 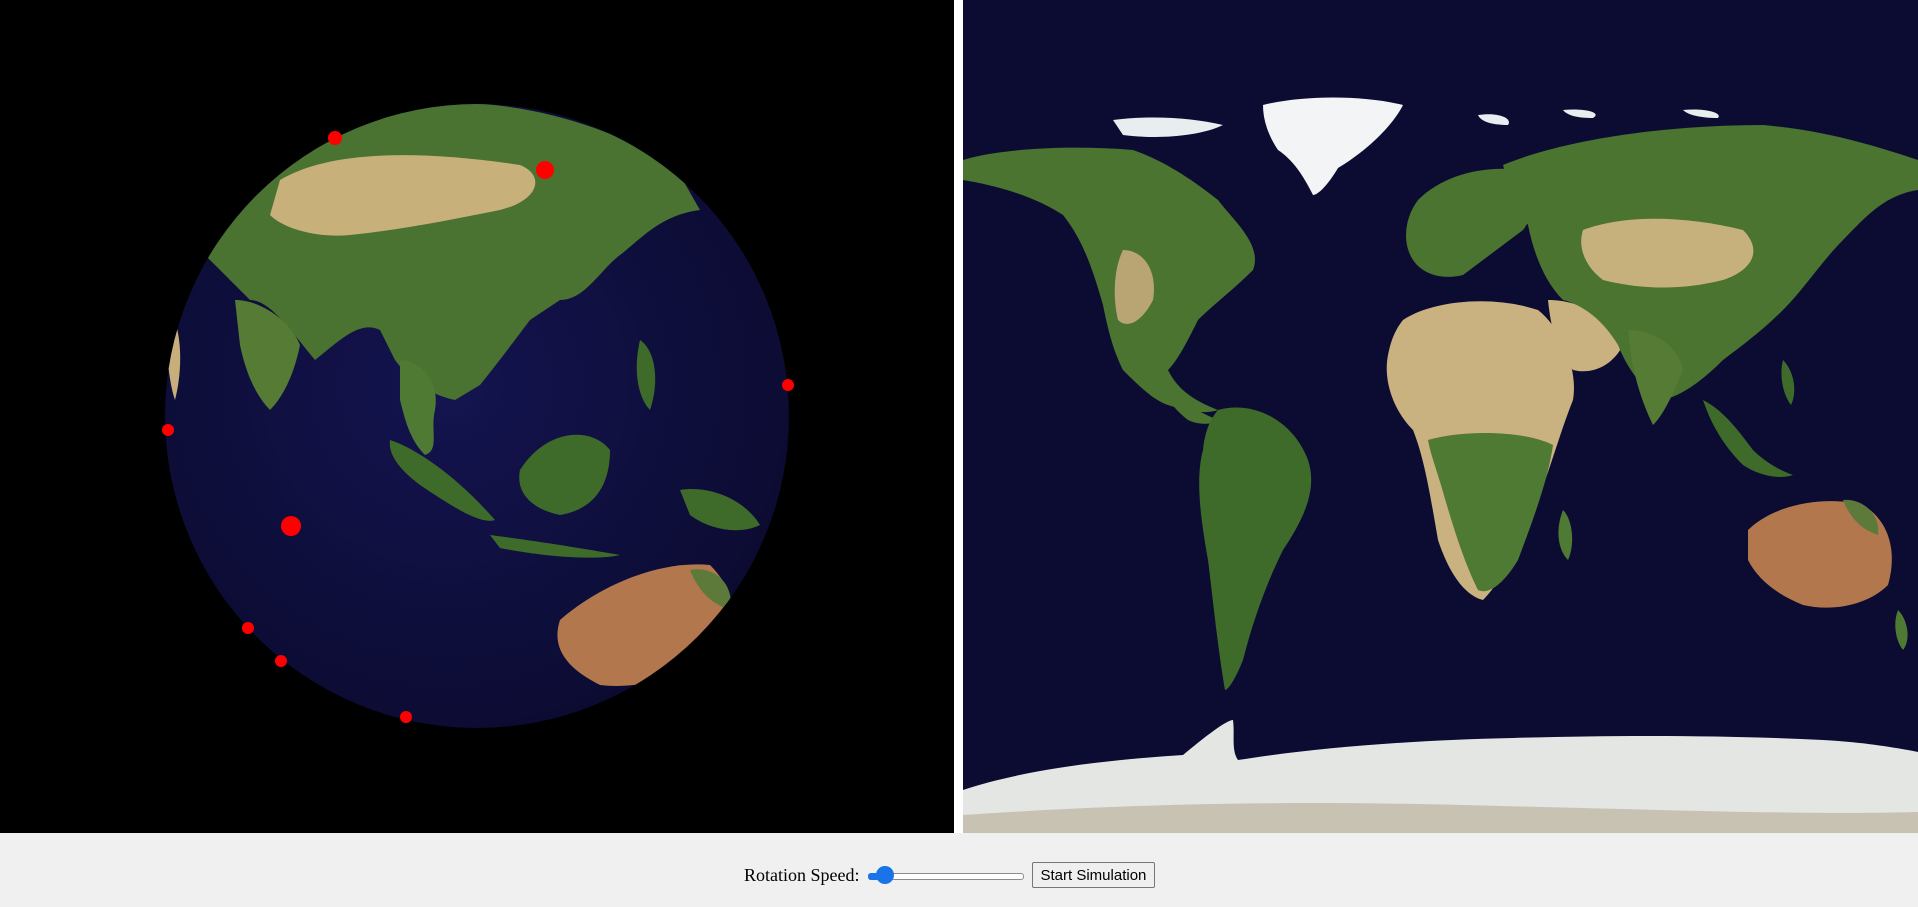 What do you see at coordinates (1093, 875) in the screenshot?
I see `start-simulation-button: Start Simulation` at bounding box center [1093, 875].